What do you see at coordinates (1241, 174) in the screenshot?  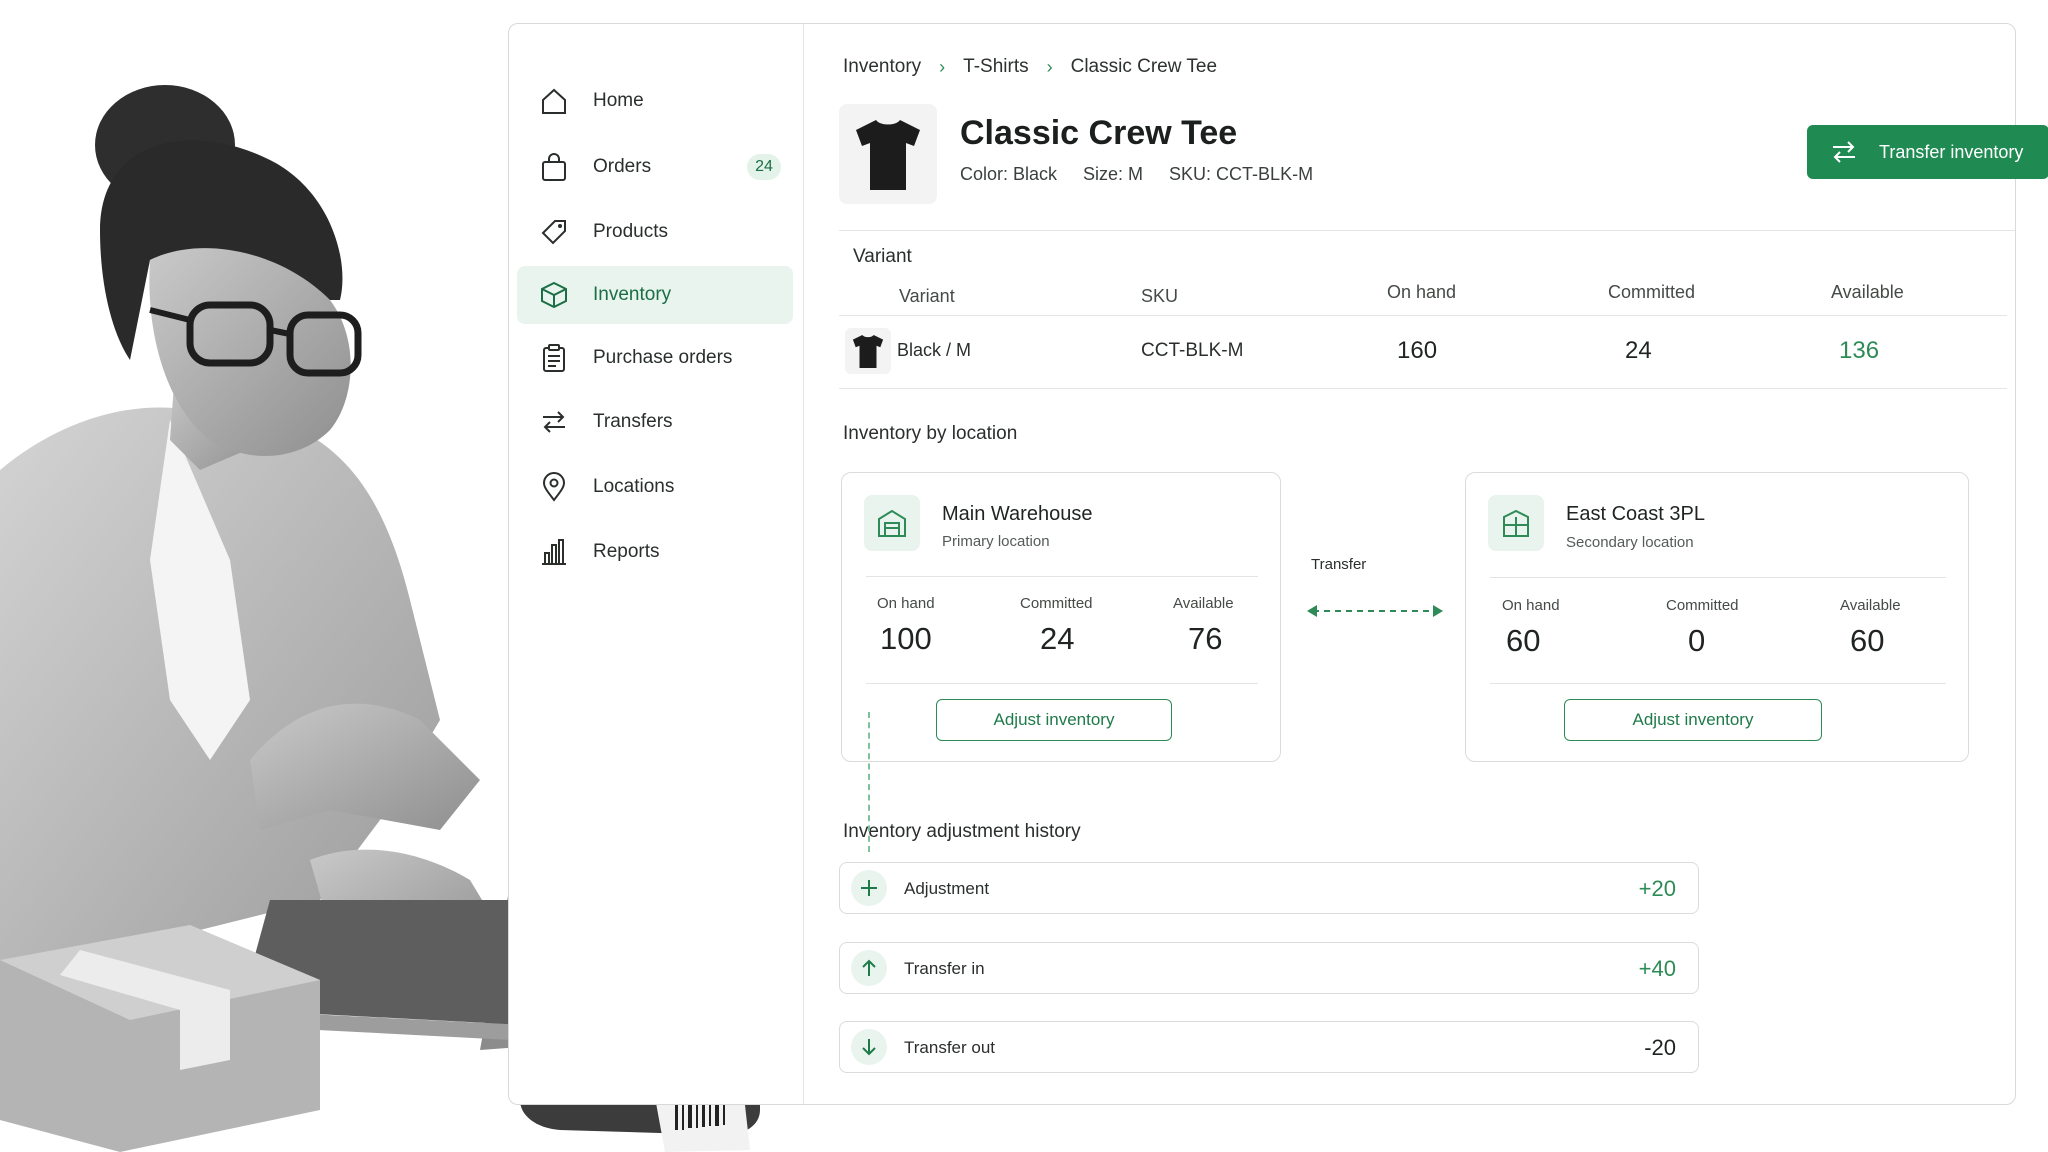 I see `product-sku: SKU: CCT-BLK-M` at bounding box center [1241, 174].